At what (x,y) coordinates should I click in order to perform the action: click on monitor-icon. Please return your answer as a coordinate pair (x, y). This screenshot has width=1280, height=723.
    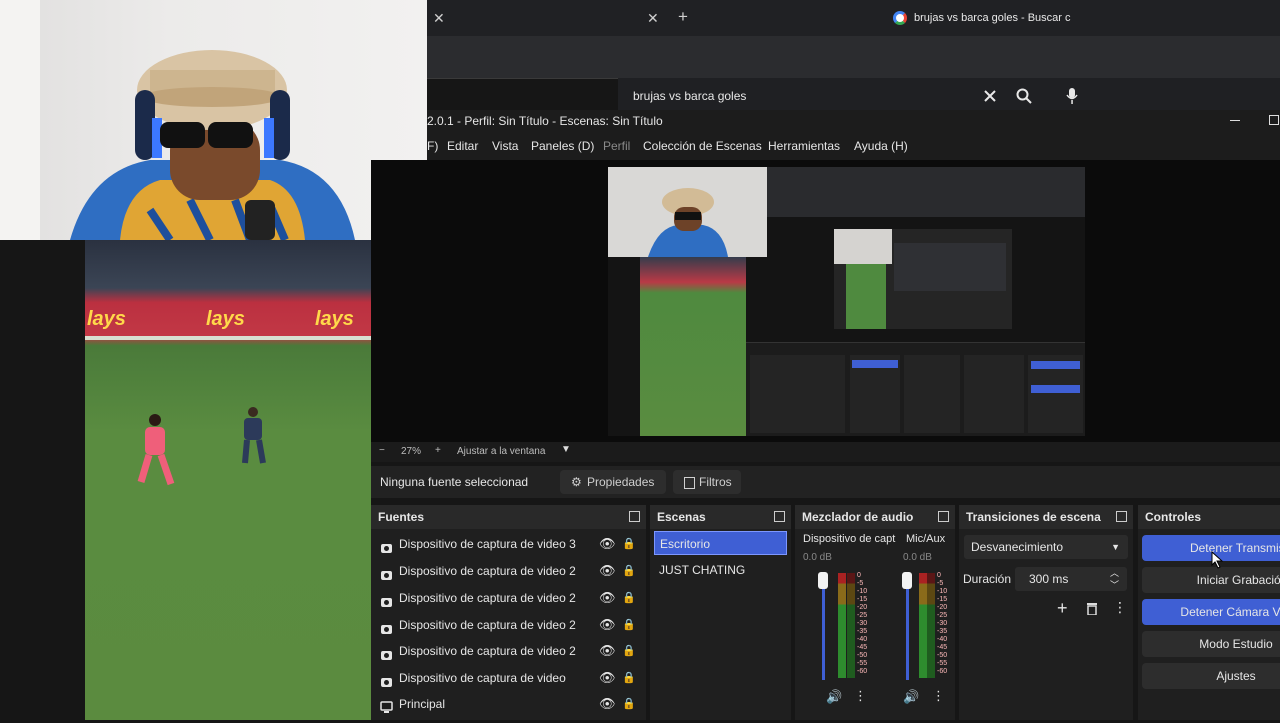
    Looking at the image, I should click on (386, 705).